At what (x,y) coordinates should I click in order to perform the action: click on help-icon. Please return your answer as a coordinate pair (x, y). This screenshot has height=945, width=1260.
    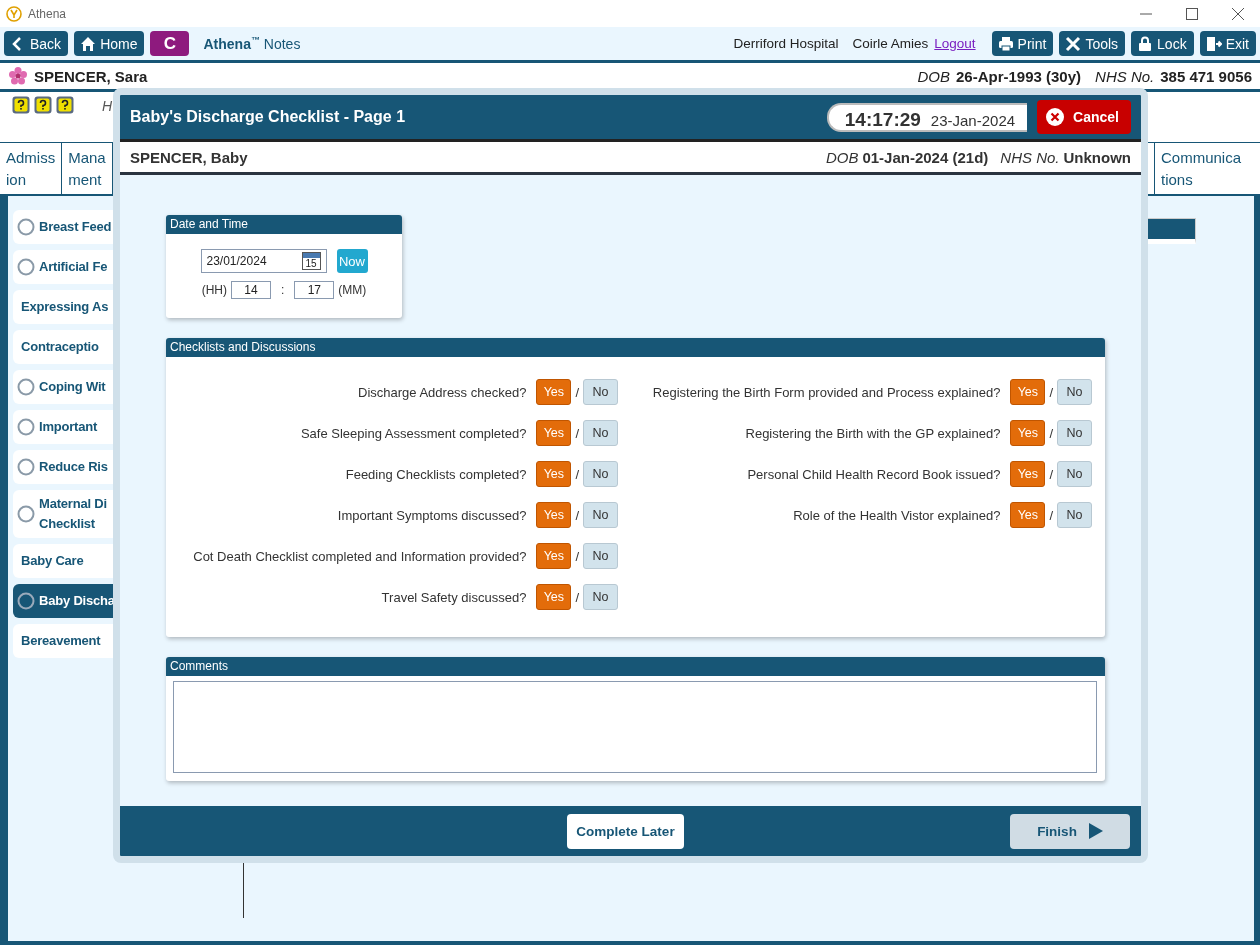
    Looking at the image, I should click on (65, 105).